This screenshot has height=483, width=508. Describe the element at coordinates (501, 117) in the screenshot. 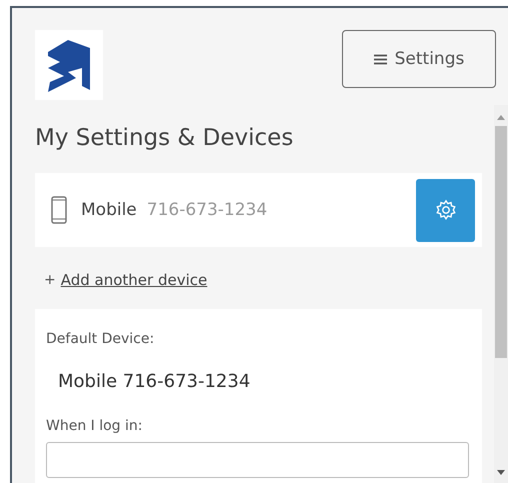

I see `scroll-up-icon` at that location.